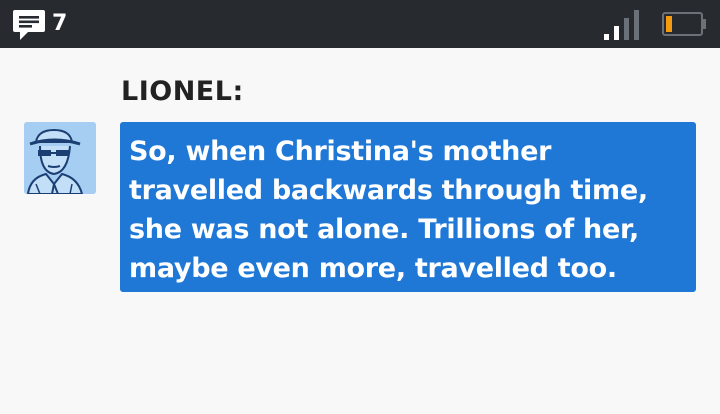  Describe the element at coordinates (60, 23) in the screenshot. I see `message-count: 7` at that location.